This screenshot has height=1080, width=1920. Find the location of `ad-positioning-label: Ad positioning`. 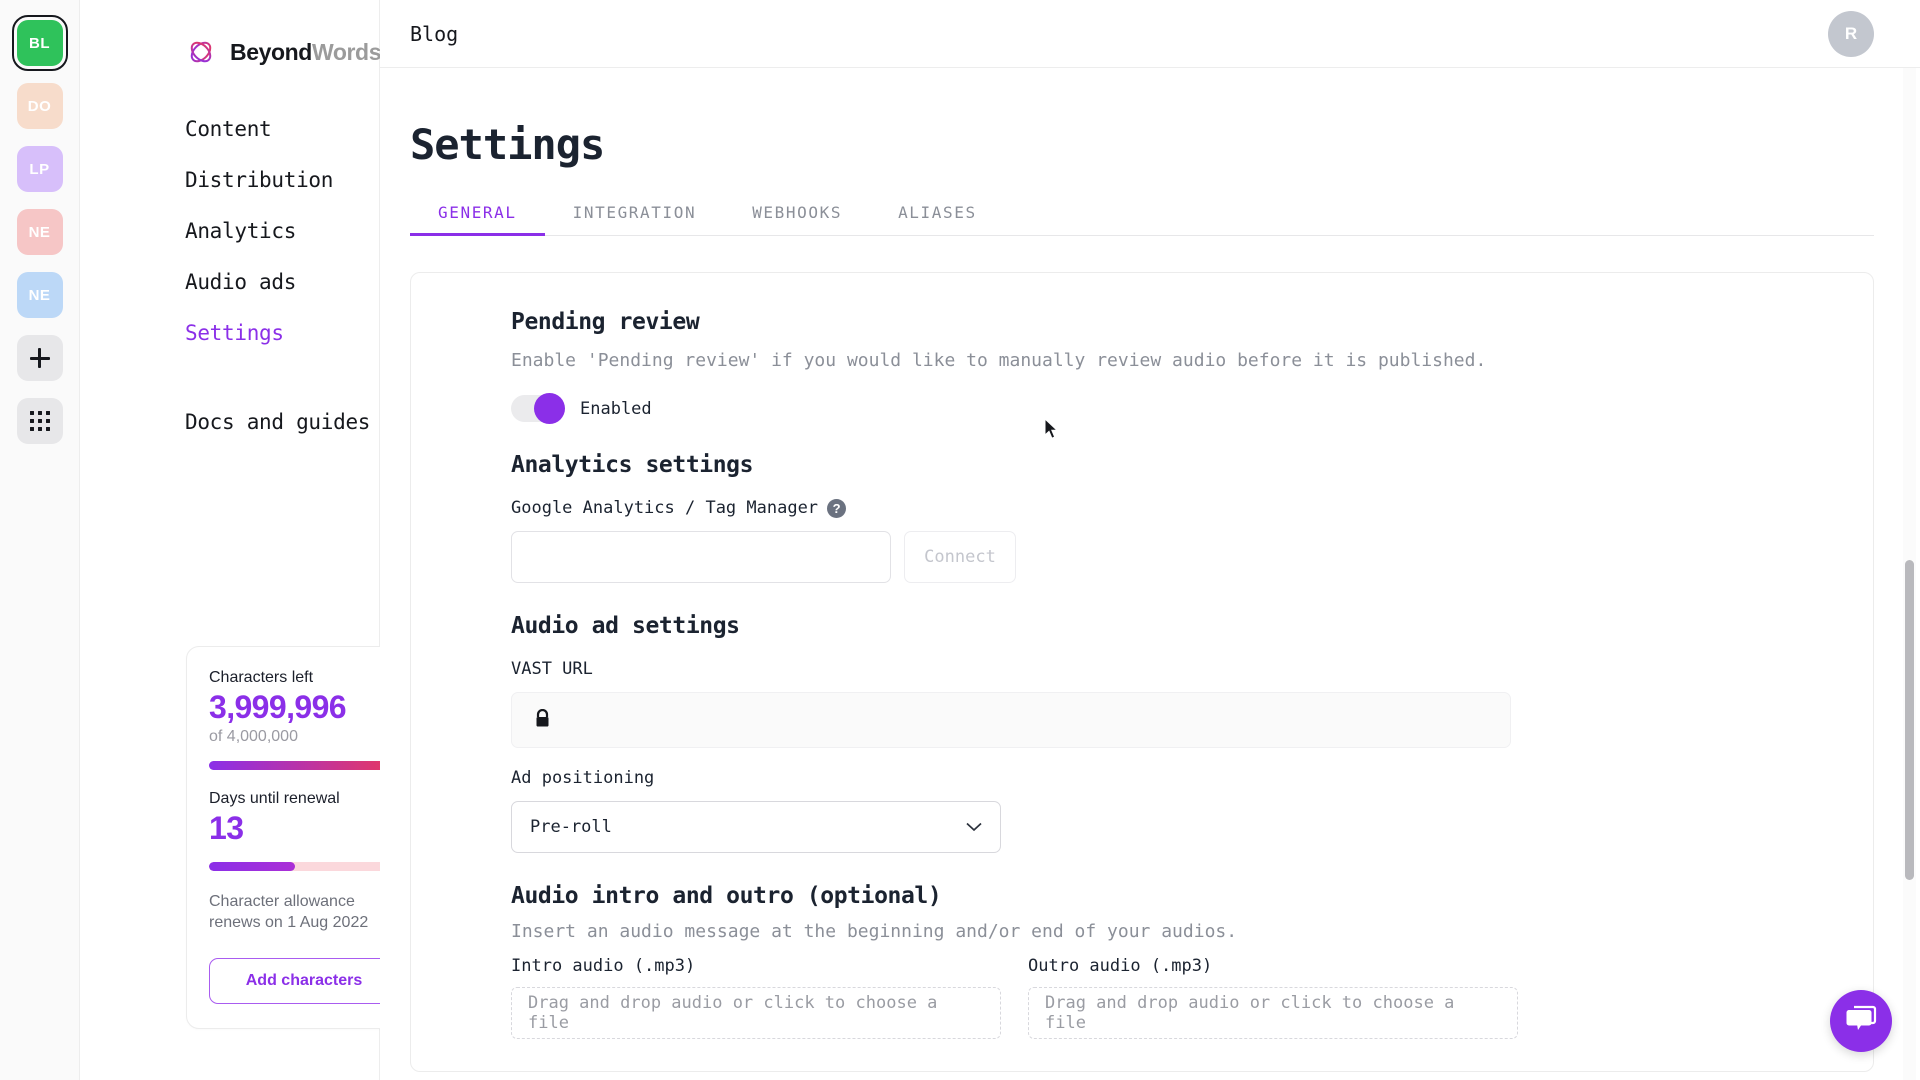

ad-positioning-label: Ad positioning is located at coordinates (583, 778).